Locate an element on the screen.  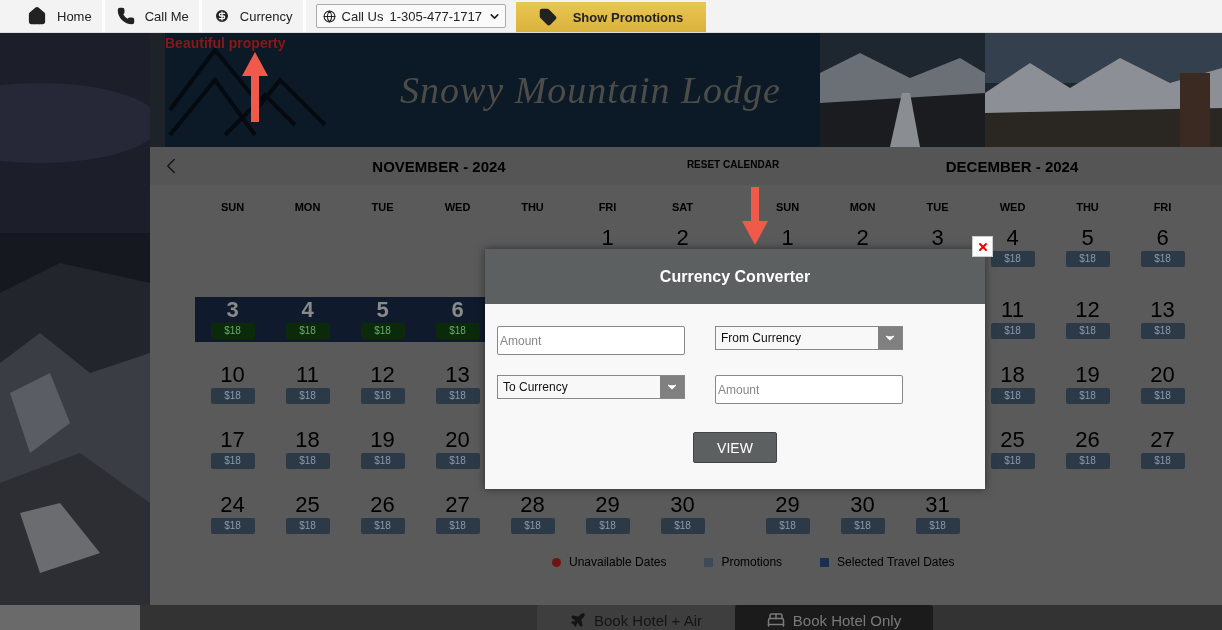
tag-icon is located at coordinates (547, 17).